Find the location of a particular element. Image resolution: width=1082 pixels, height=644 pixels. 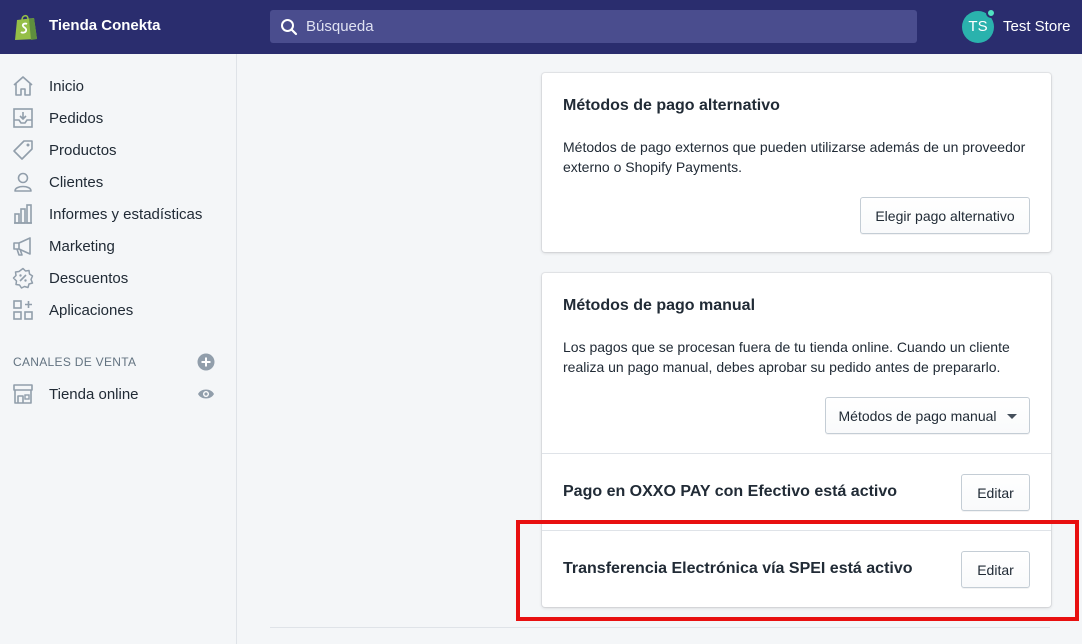

home-icon is located at coordinates (23, 86).